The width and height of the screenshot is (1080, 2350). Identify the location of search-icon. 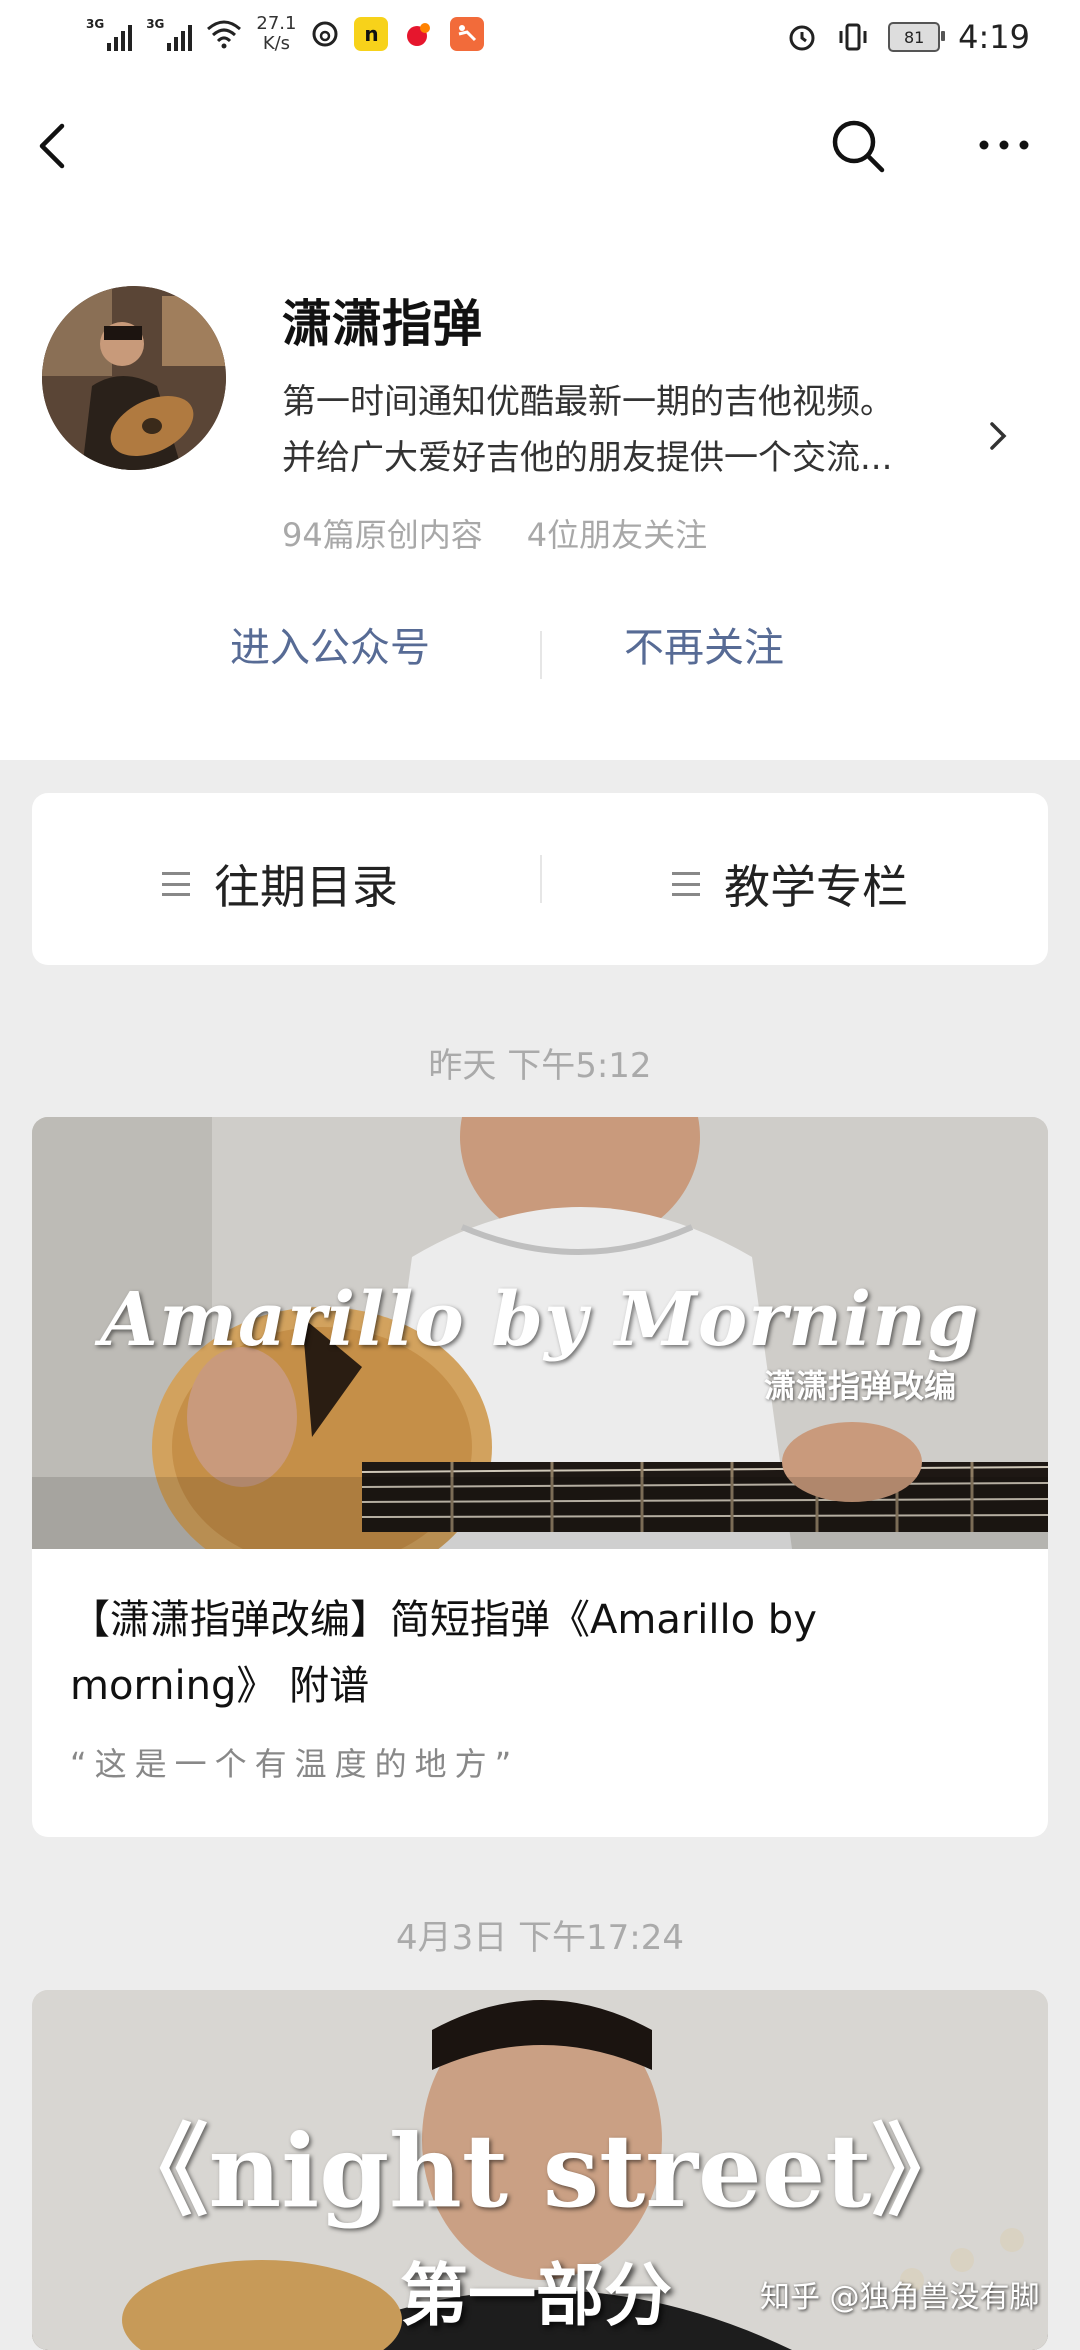
(858, 146).